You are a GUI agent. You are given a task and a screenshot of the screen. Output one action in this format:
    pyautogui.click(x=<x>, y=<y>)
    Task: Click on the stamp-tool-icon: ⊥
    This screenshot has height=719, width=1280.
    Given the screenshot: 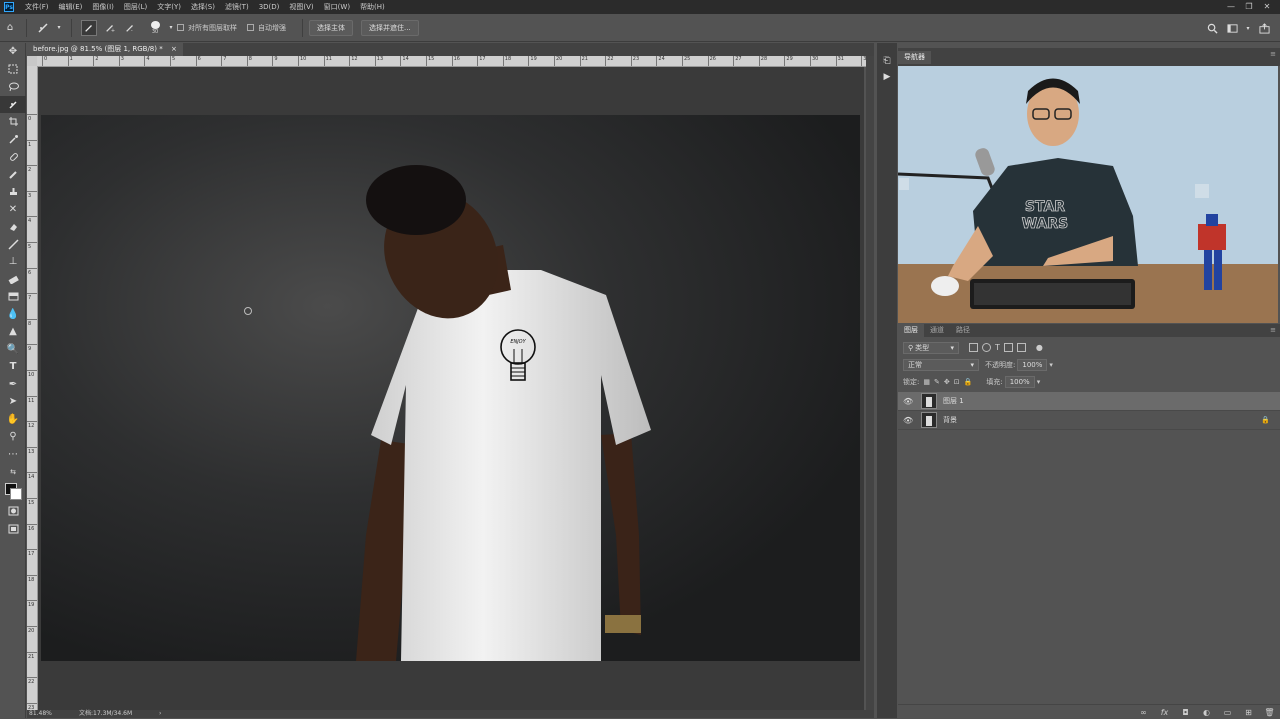 What is the action you would take?
    pyautogui.click(x=13, y=262)
    